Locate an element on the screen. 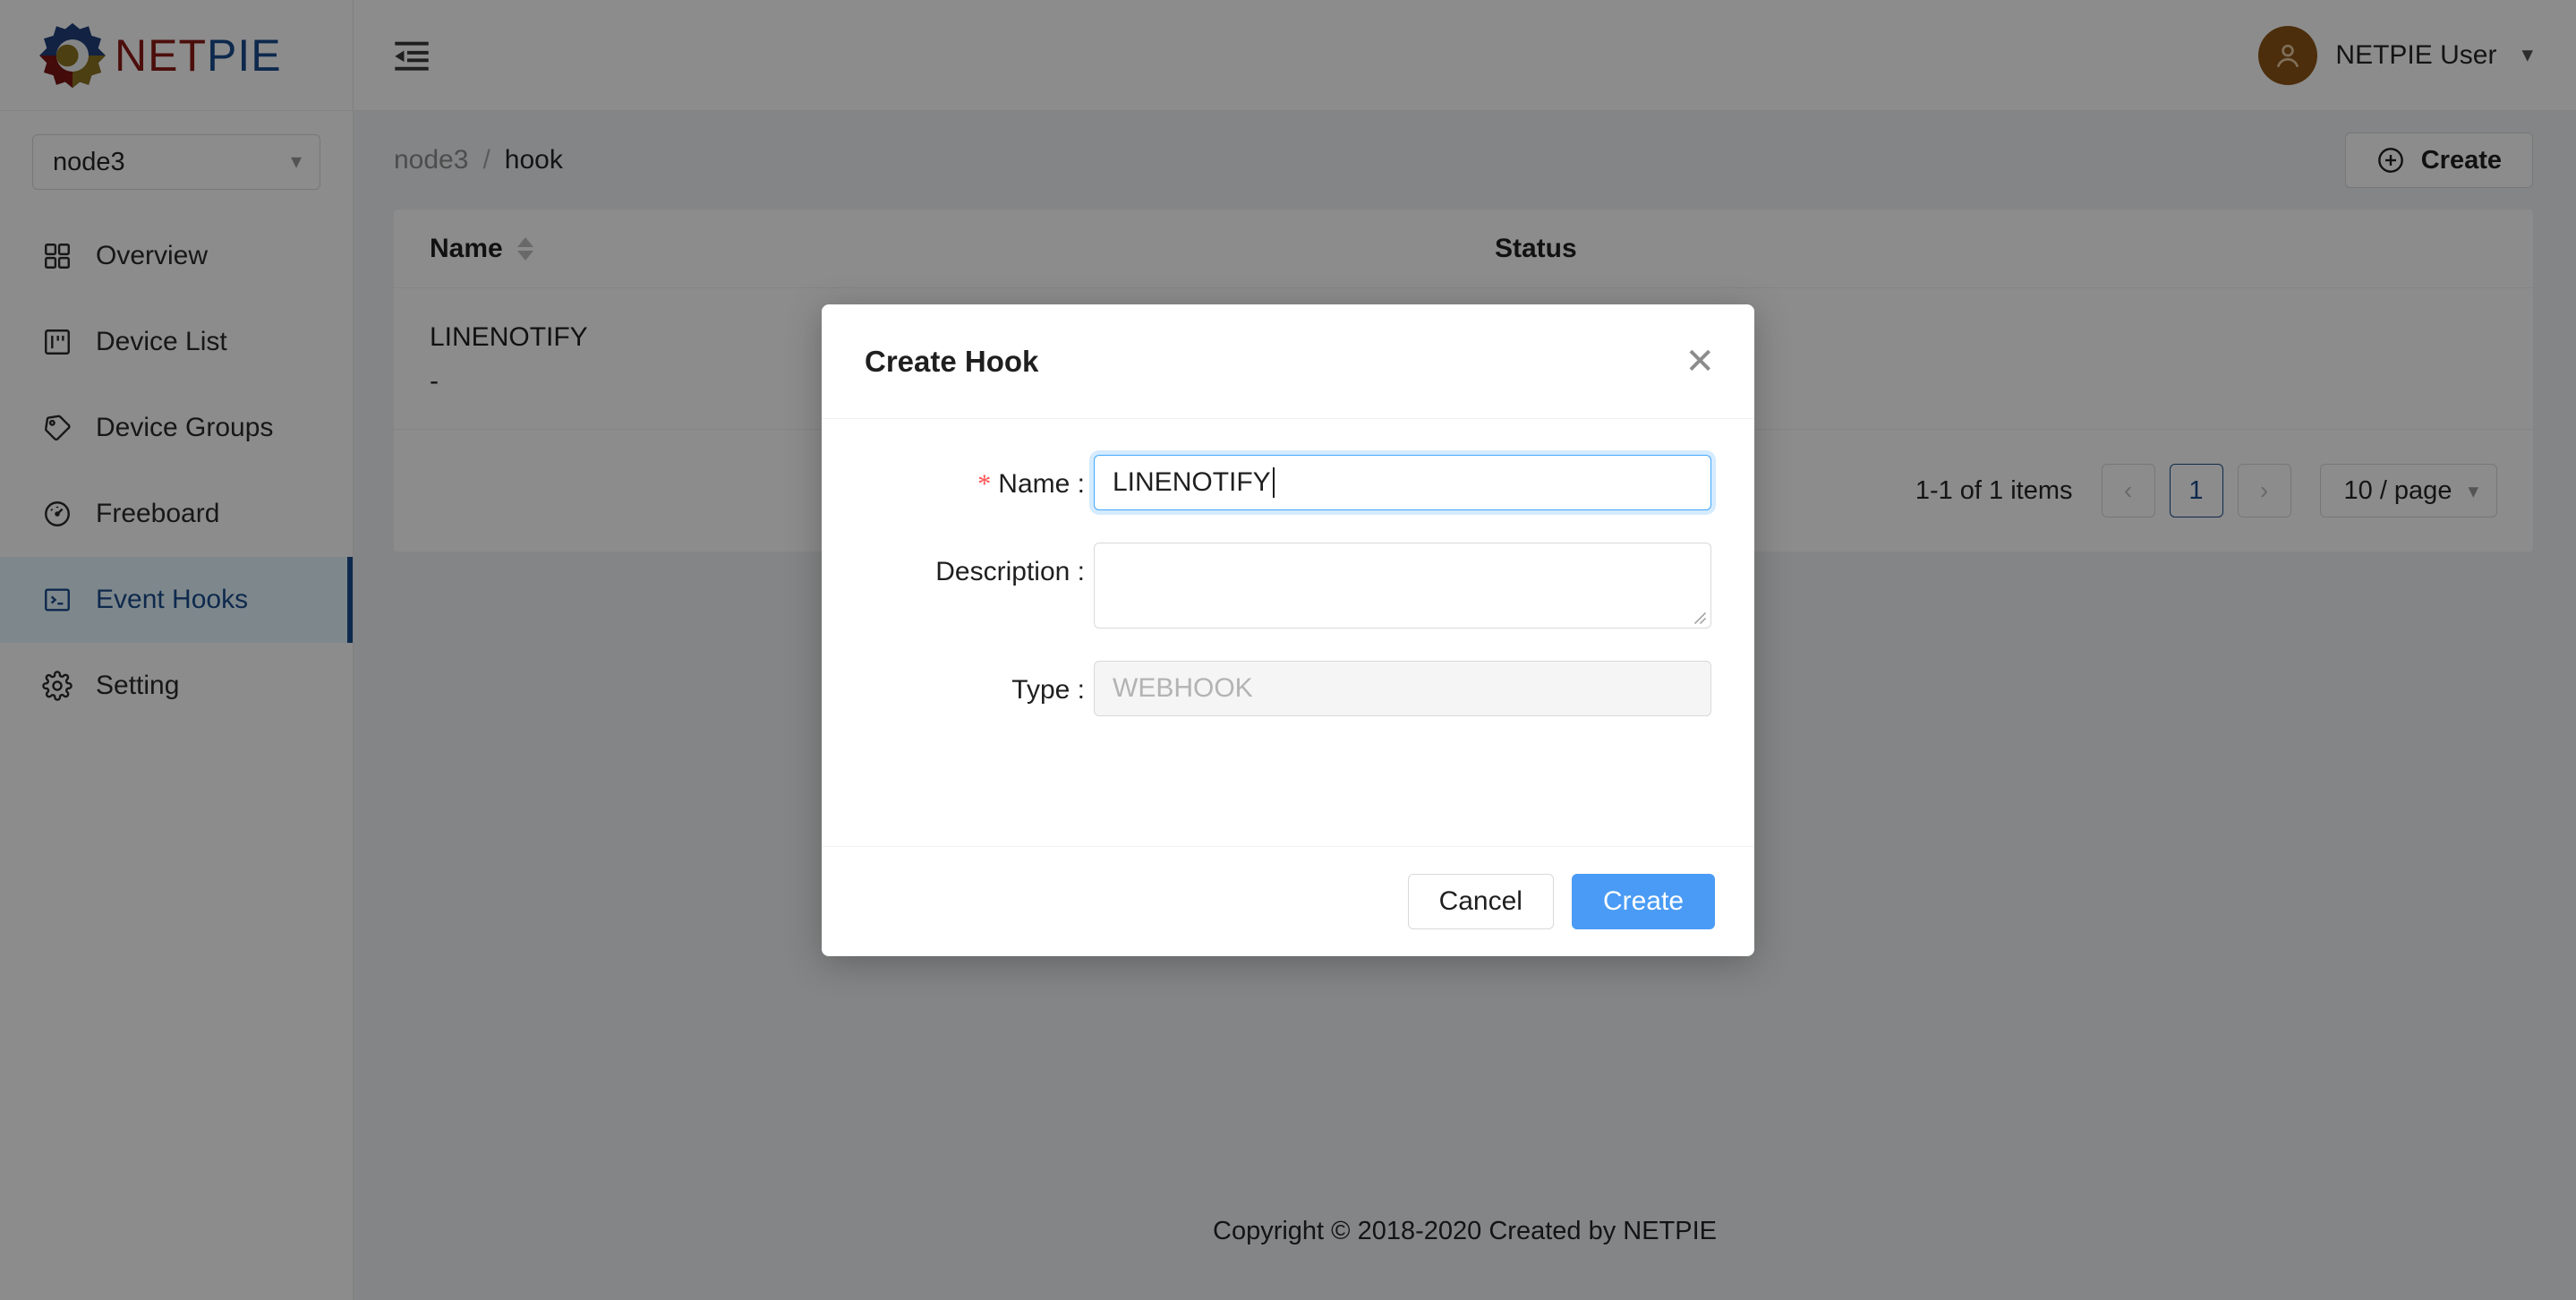 Image resolution: width=2576 pixels, height=1300 pixels. field-row-type: Type : WEBHOOK is located at coordinates (1288, 688).